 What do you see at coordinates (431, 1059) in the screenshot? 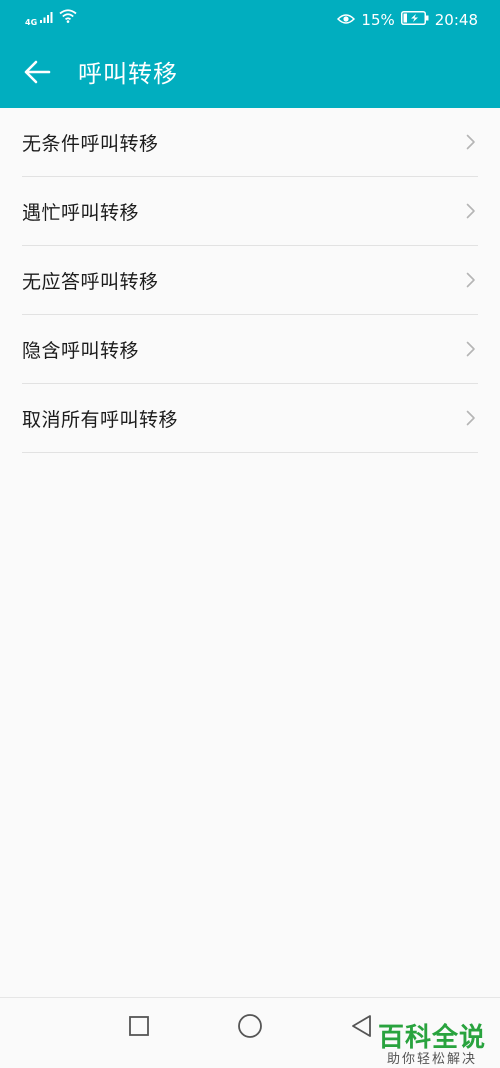
I see `watermark-subtitle: 助你轻松解决` at bounding box center [431, 1059].